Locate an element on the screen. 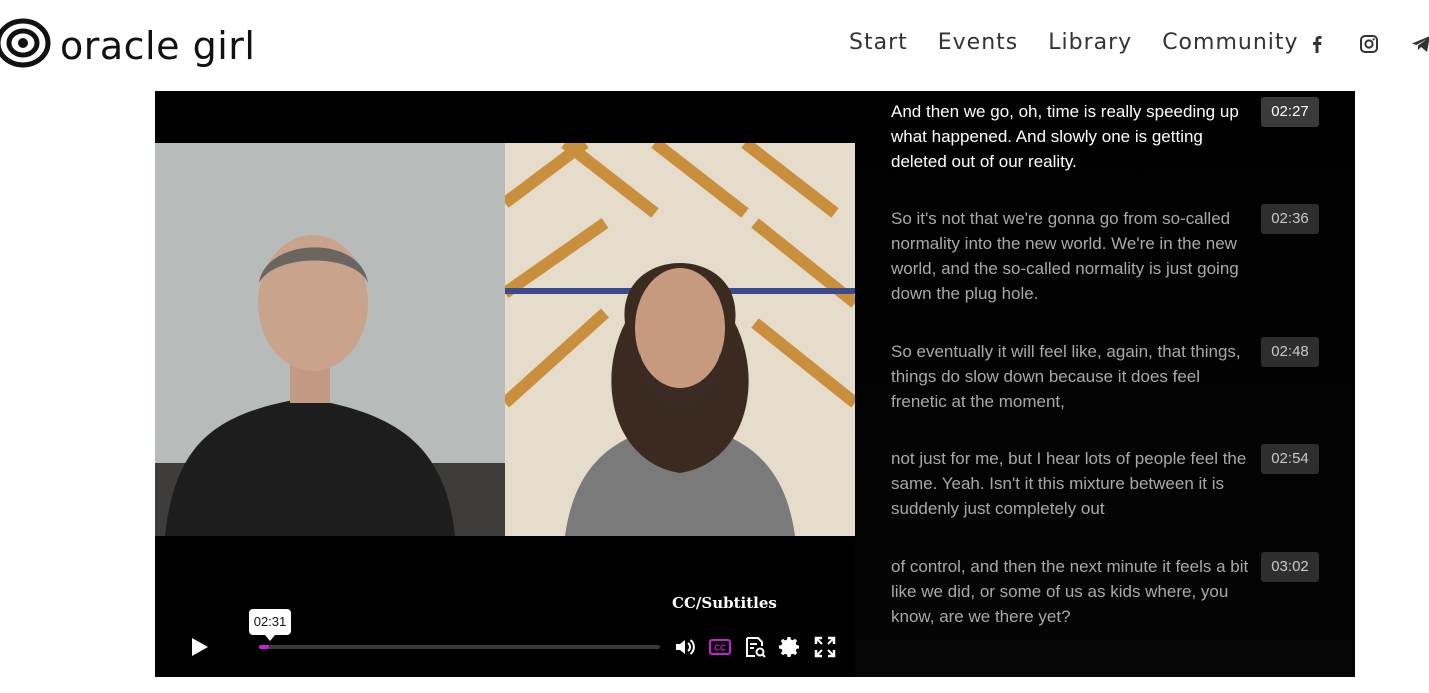 Image resolution: width=1429 pixels, height=693 pixels. transcript-timestamp: 03:02 is located at coordinates (1290, 567).